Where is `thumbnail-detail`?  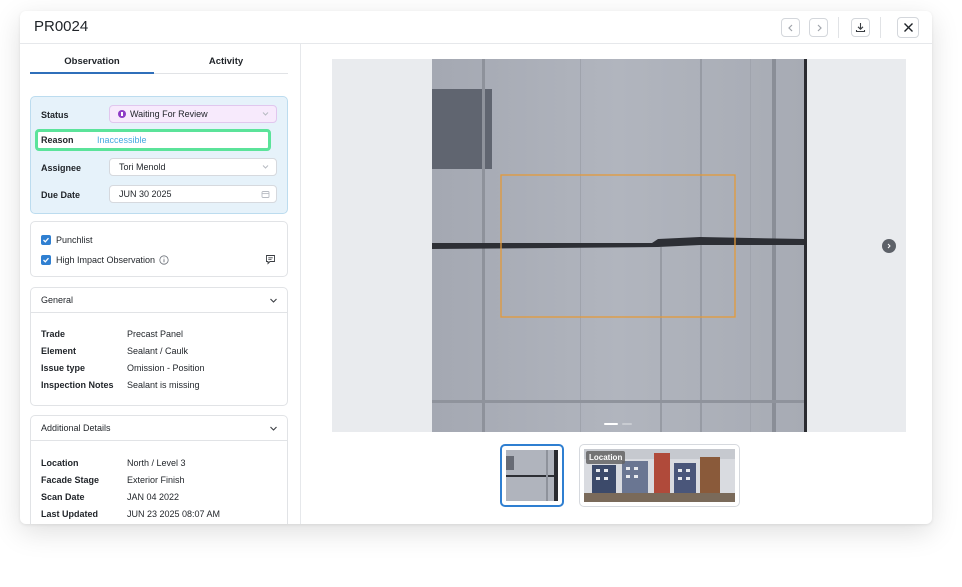
thumbnail-detail is located at coordinates (532, 475).